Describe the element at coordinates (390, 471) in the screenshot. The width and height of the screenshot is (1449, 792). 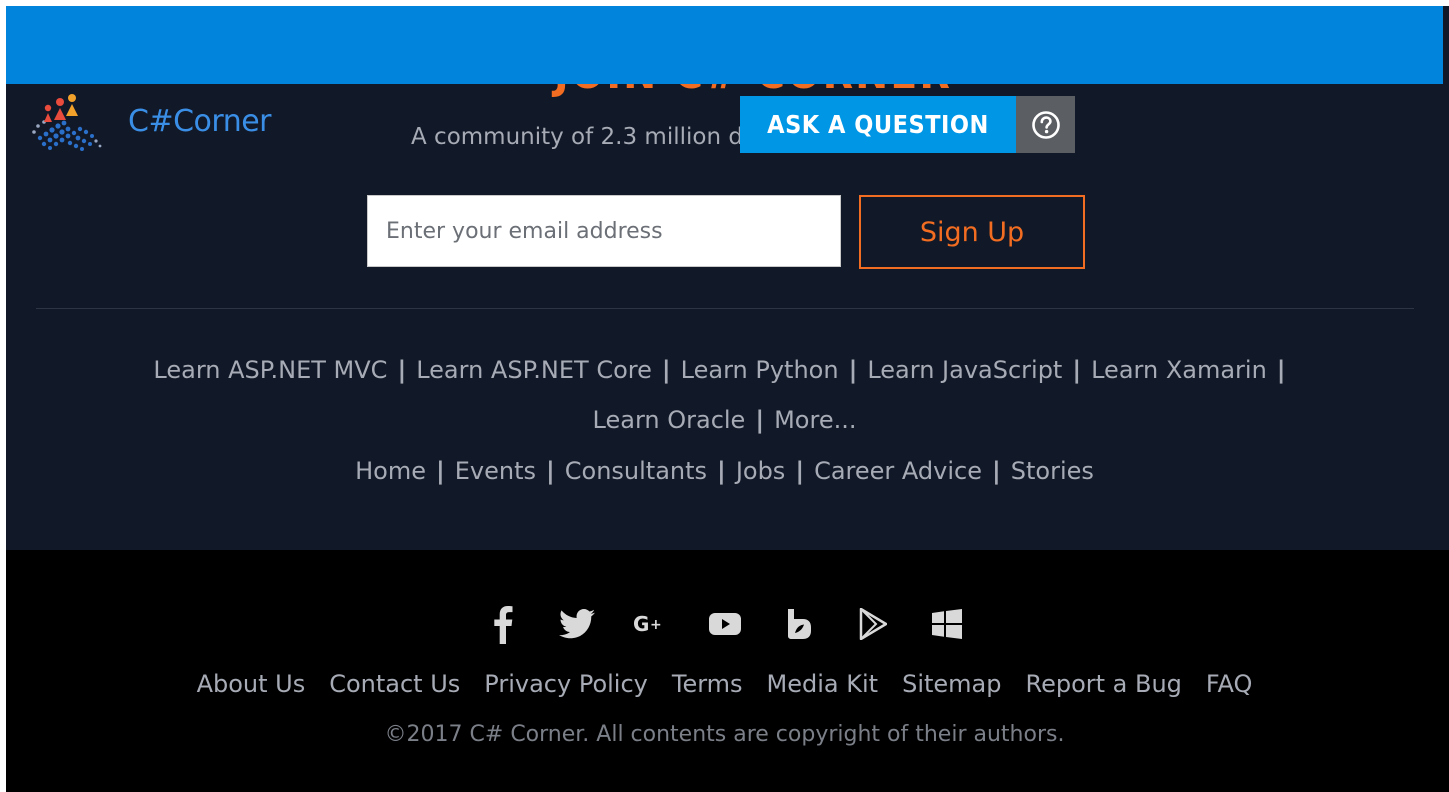
I see `nav-home-link: Home` at that location.